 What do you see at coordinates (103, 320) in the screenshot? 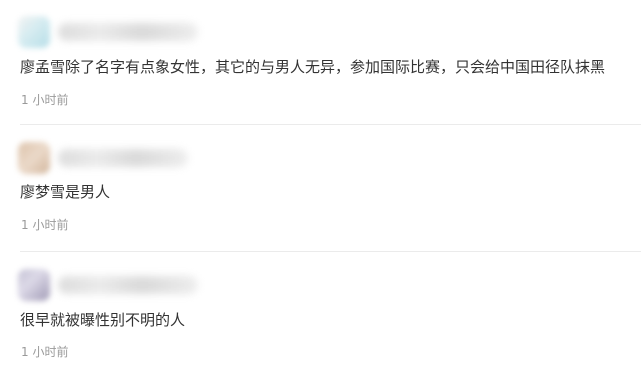
I see `comment-text: 很早就被曝性别不明的人` at bounding box center [103, 320].